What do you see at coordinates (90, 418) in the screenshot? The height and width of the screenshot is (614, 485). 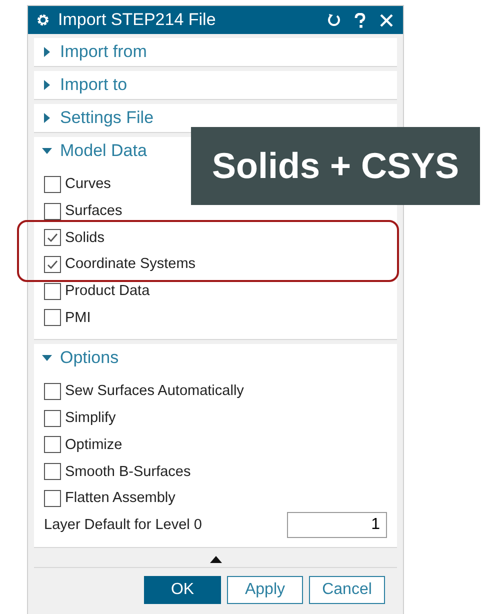 I see `checkbox-label: Simplify` at bounding box center [90, 418].